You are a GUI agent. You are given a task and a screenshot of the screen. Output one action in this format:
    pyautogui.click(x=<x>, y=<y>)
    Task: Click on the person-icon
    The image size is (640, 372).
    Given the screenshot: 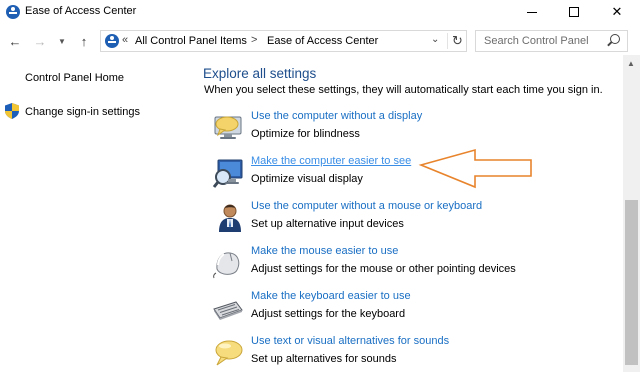 What is the action you would take?
    pyautogui.click(x=230, y=218)
    